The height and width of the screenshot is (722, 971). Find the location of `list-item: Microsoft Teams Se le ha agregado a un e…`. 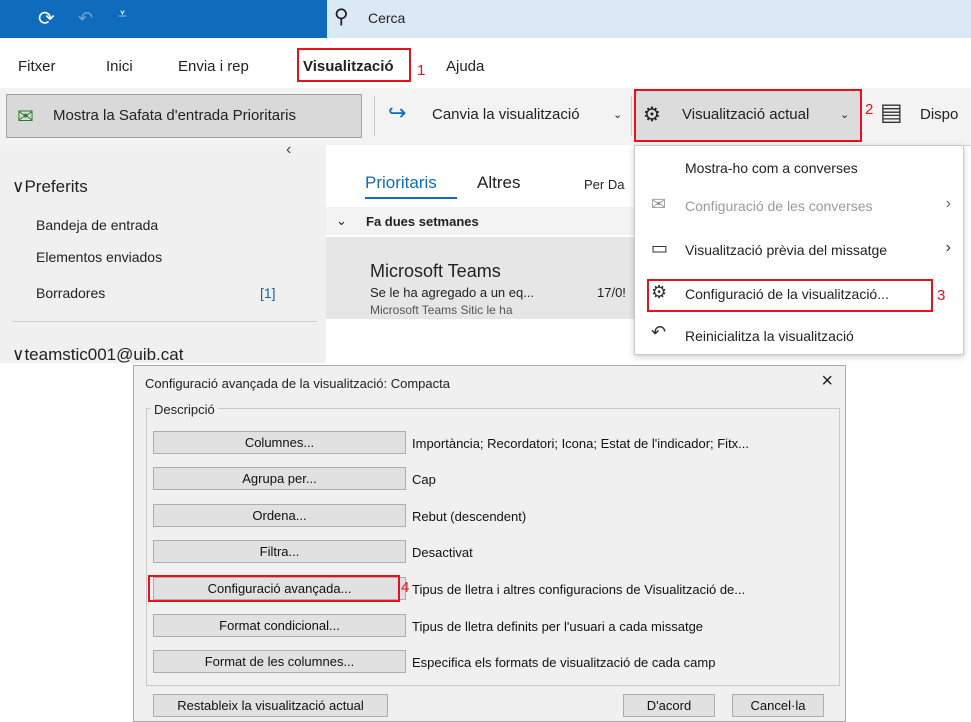

list-item: Microsoft Teams Se le ha agregado a un e… is located at coordinates (481, 278).